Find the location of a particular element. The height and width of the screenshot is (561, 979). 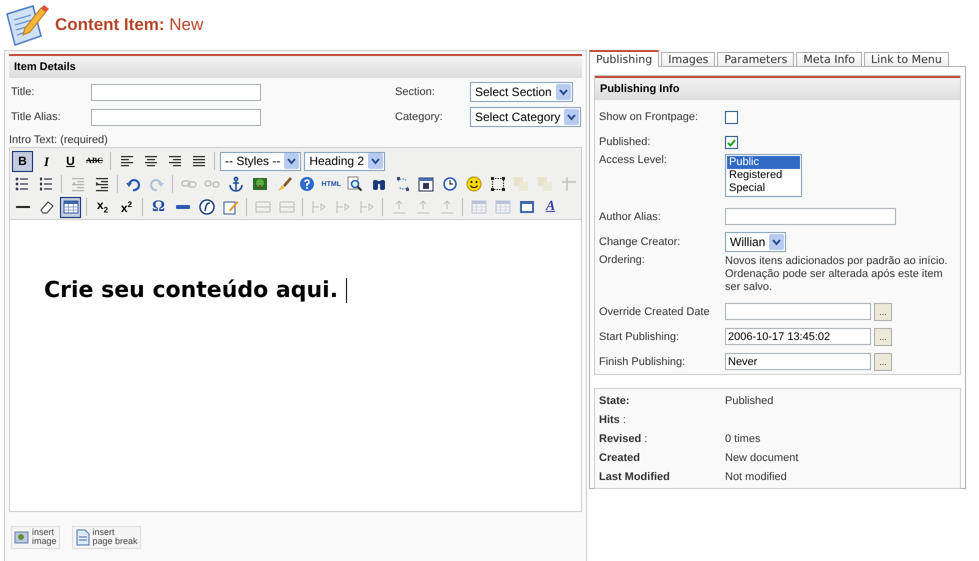

outdent-icon is located at coordinates (78, 184).